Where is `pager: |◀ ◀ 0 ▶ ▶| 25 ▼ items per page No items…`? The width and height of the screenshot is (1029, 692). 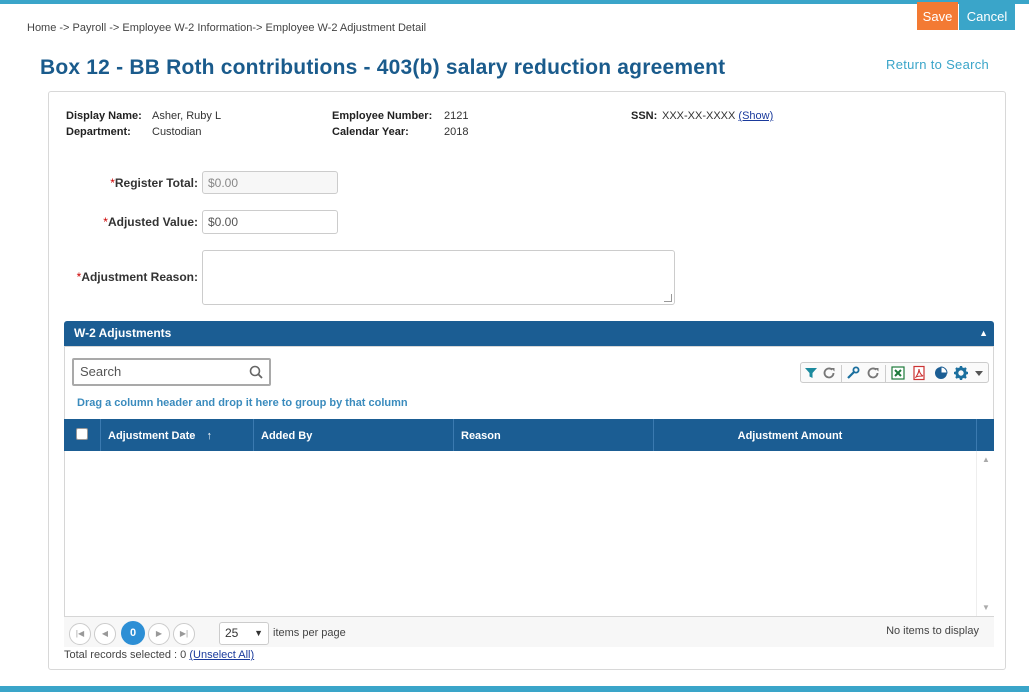
pager: |◀ ◀ 0 ▶ ▶| 25 ▼ items per page No items… is located at coordinates (529, 631).